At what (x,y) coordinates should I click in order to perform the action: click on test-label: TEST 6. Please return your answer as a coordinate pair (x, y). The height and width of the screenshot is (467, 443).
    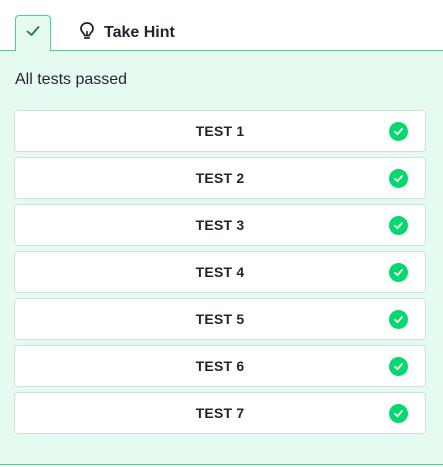
    Looking at the image, I should click on (220, 366).